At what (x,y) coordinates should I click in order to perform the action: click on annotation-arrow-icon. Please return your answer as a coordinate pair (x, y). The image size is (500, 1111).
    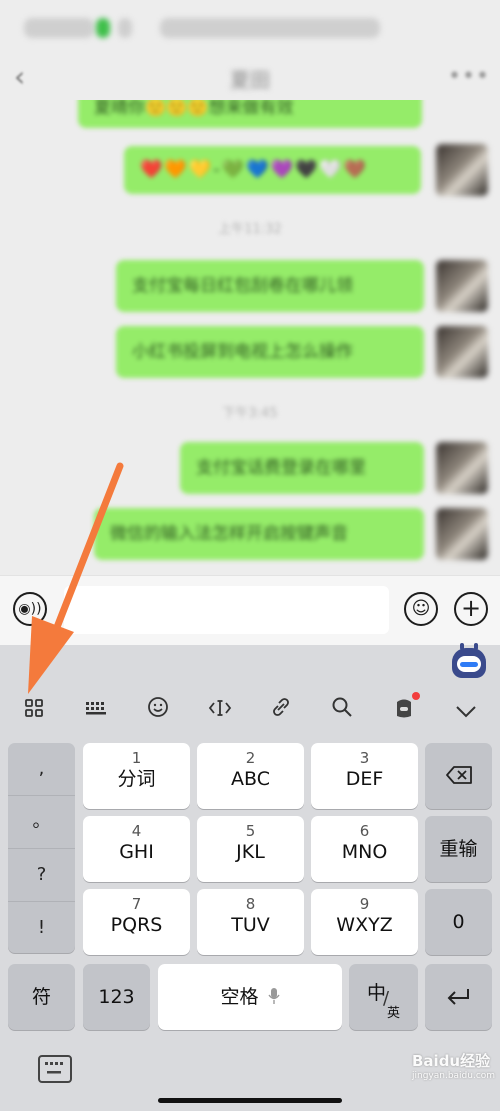
    Looking at the image, I should click on (76, 578).